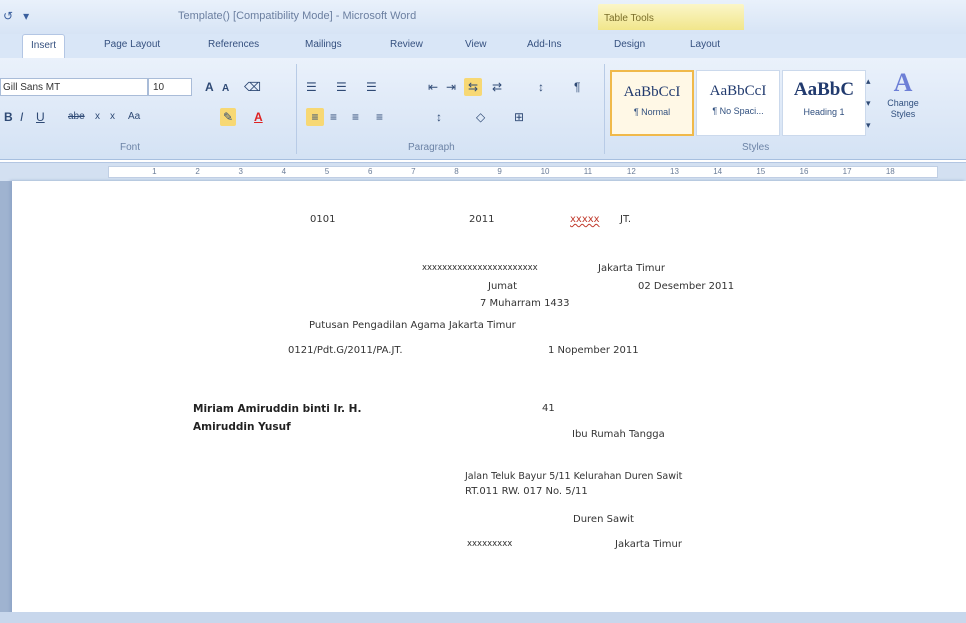 This screenshot has height=623, width=966. I want to click on paragraph-group-label: Paragraph, so click(431, 147).